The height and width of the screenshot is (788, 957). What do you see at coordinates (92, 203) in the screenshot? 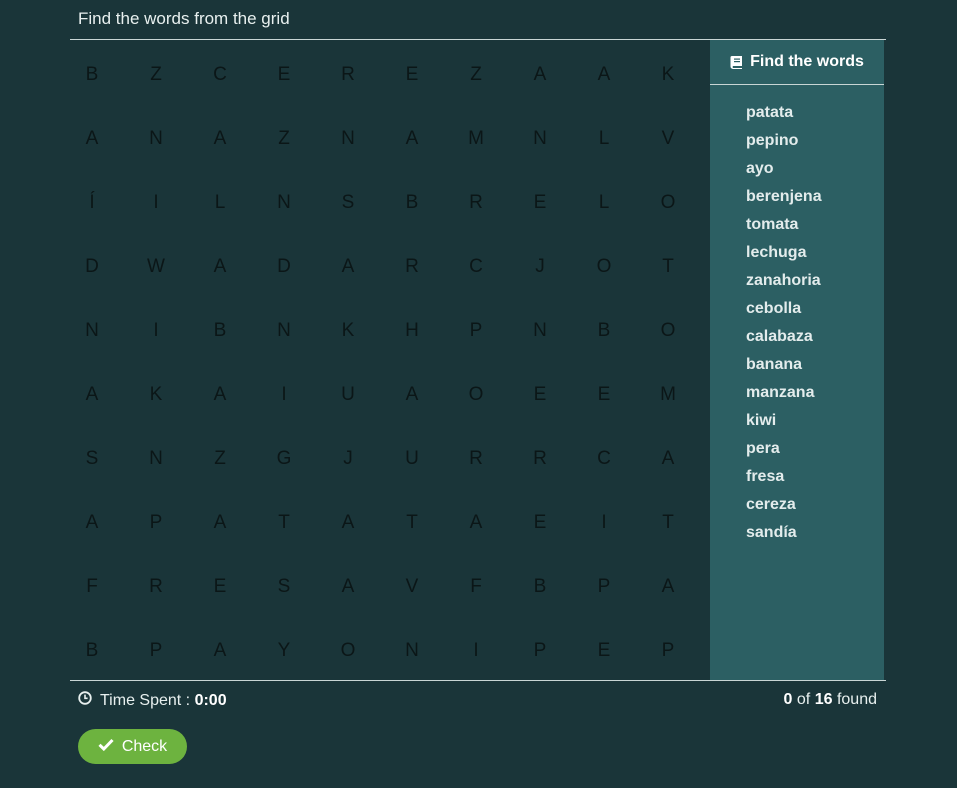
I see `grid-cell: Í` at bounding box center [92, 203].